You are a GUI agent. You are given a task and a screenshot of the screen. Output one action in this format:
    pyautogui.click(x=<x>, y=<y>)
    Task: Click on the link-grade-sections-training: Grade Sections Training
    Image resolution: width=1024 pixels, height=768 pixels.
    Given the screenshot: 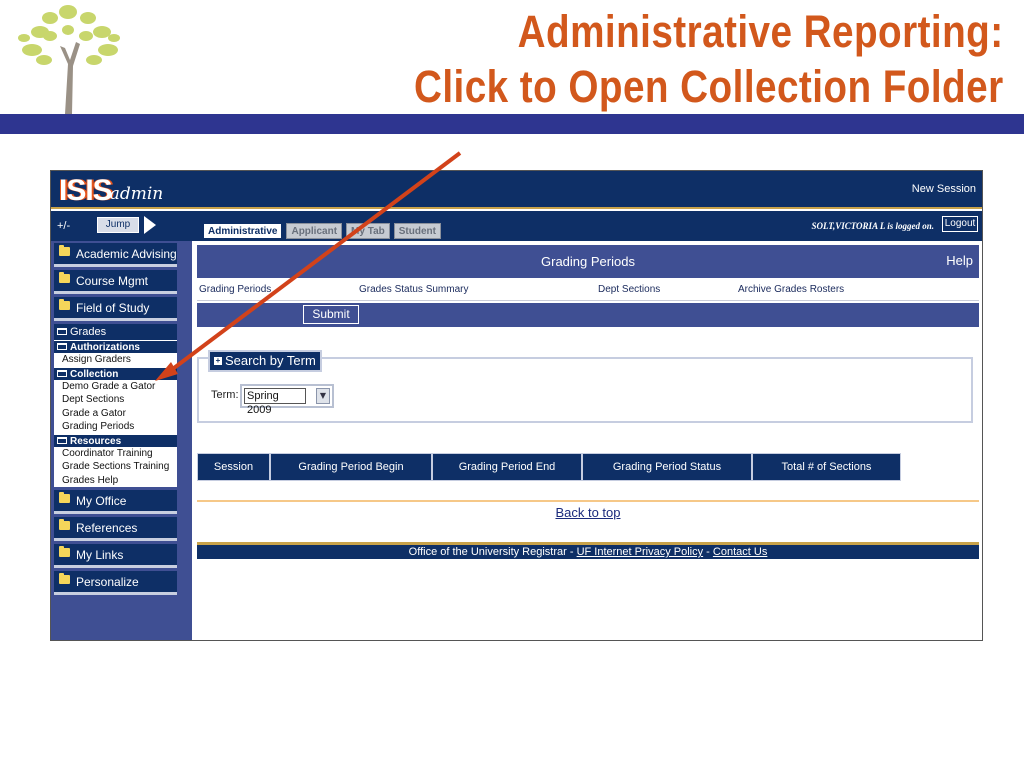 What is the action you would take?
    pyautogui.click(x=115, y=467)
    